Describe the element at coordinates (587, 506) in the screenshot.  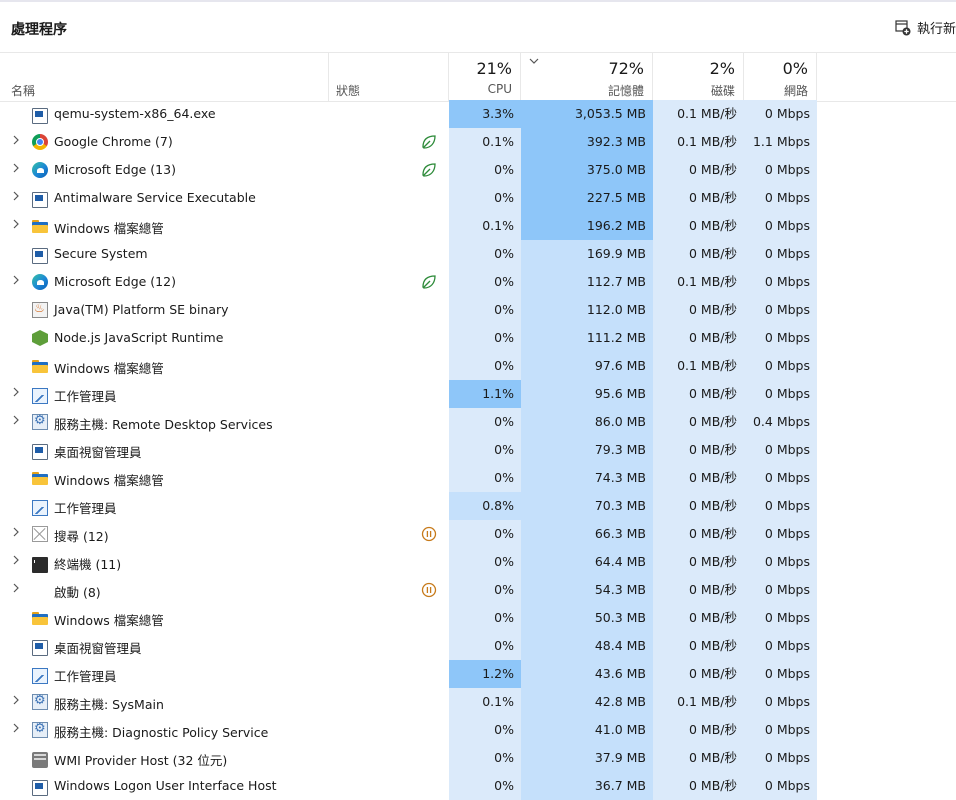
I see `process-memory-value: 70.3 MB` at that location.